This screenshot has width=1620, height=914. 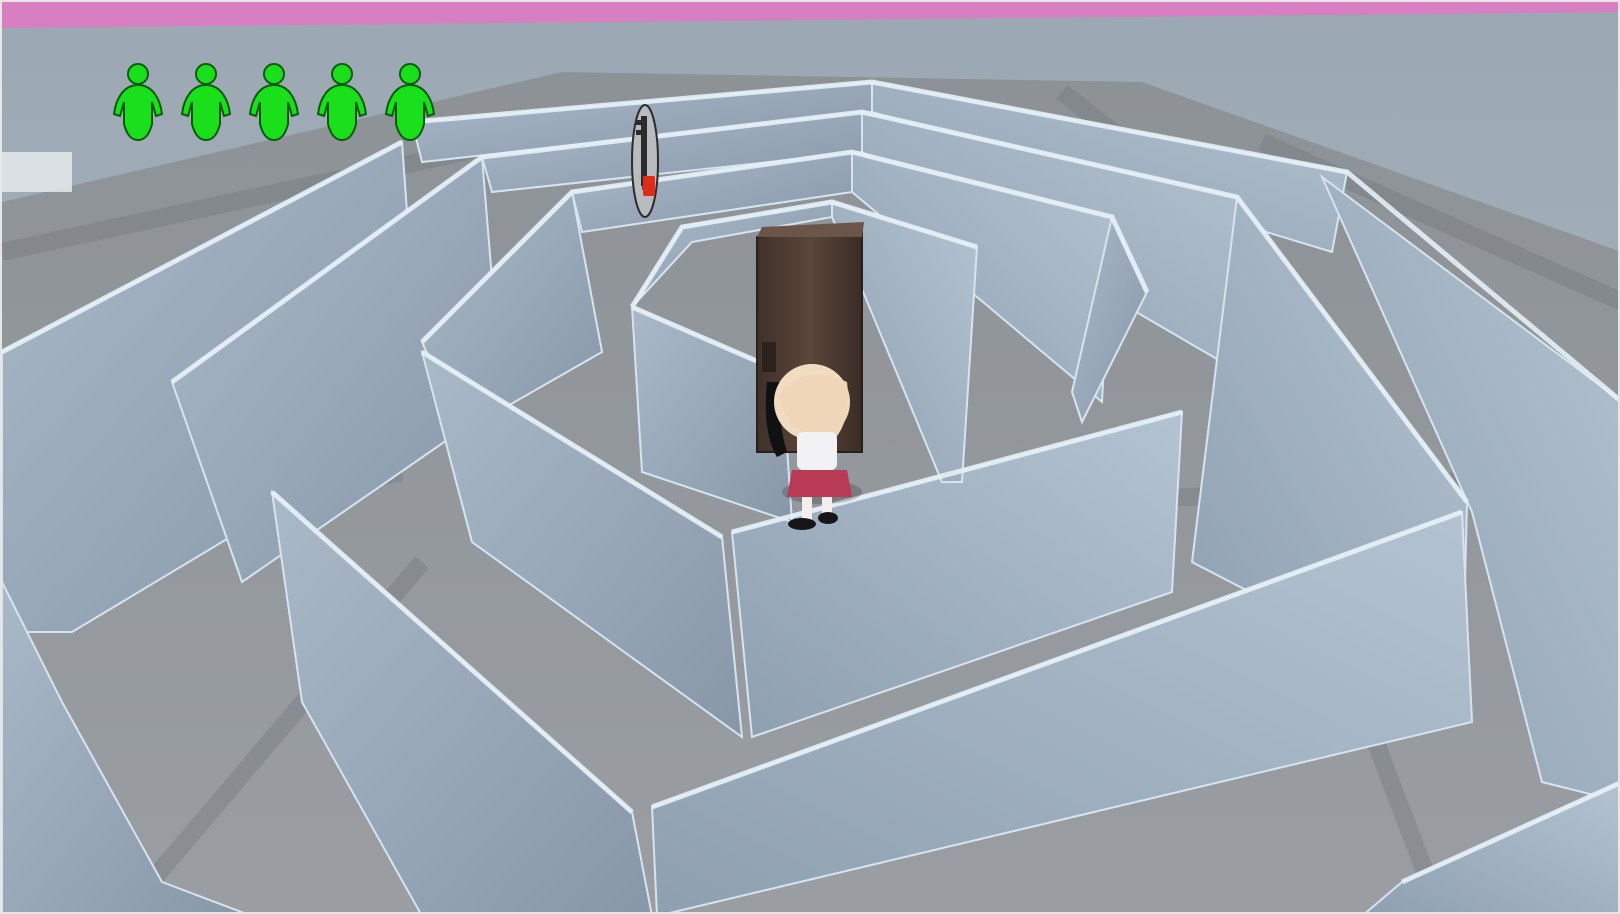 What do you see at coordinates (37, 172) in the screenshot?
I see `floor-light-patch` at bounding box center [37, 172].